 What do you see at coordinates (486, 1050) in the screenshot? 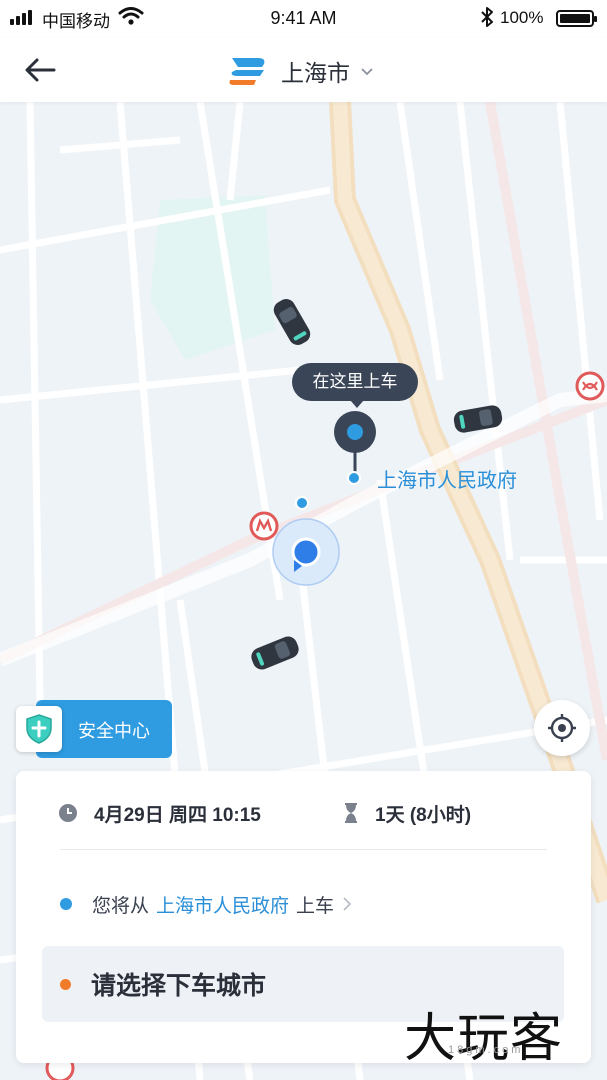
I see `watermark-subtext: 18gm.com` at bounding box center [486, 1050].